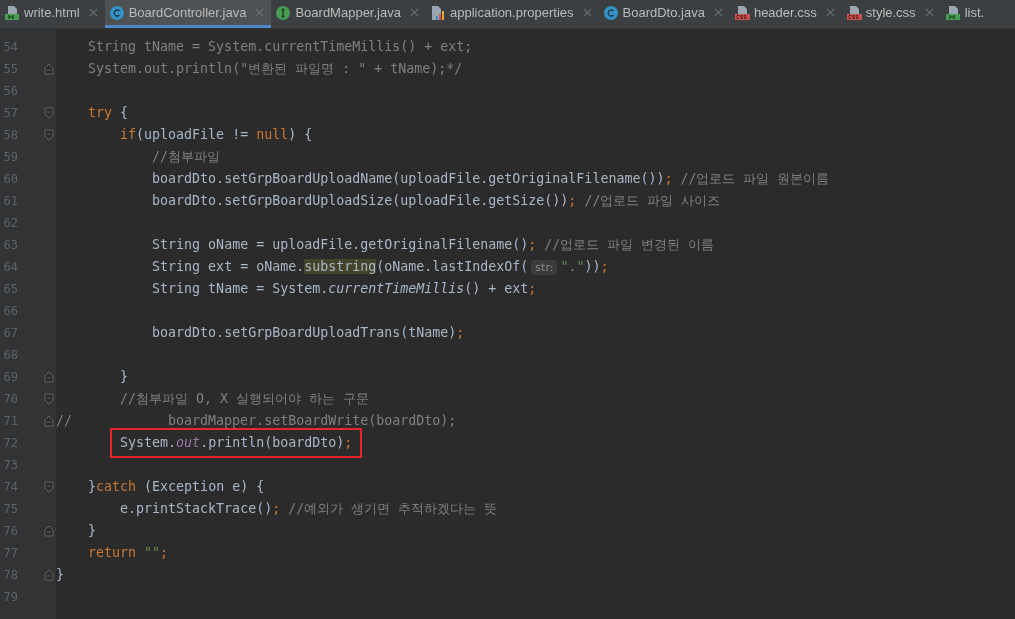 The width and height of the screenshot is (1015, 619). I want to click on file-tab: BoardMapper.java, so click(348, 14).